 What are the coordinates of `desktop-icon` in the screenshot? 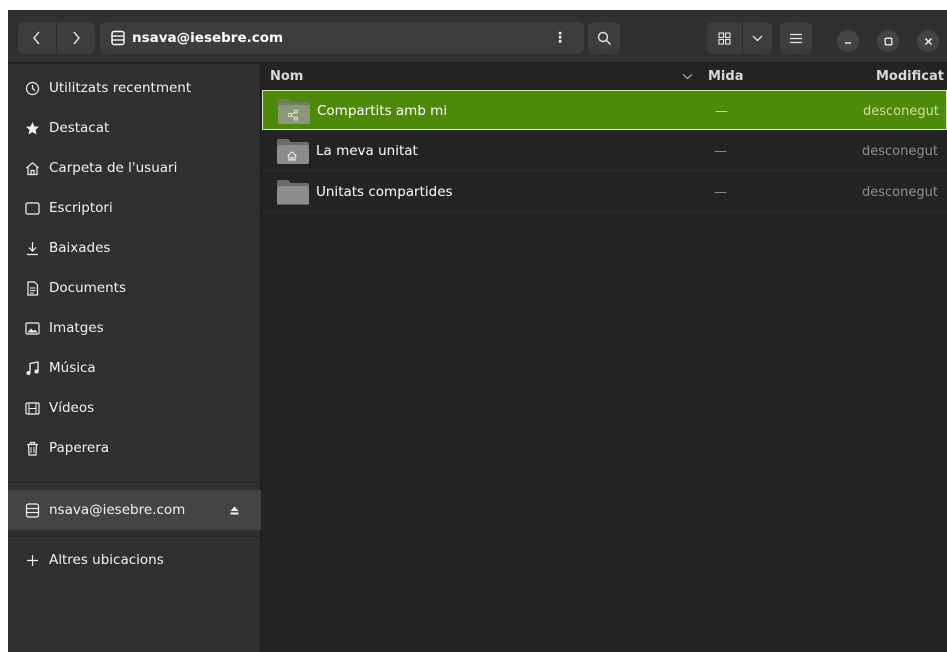 It's located at (32, 208).